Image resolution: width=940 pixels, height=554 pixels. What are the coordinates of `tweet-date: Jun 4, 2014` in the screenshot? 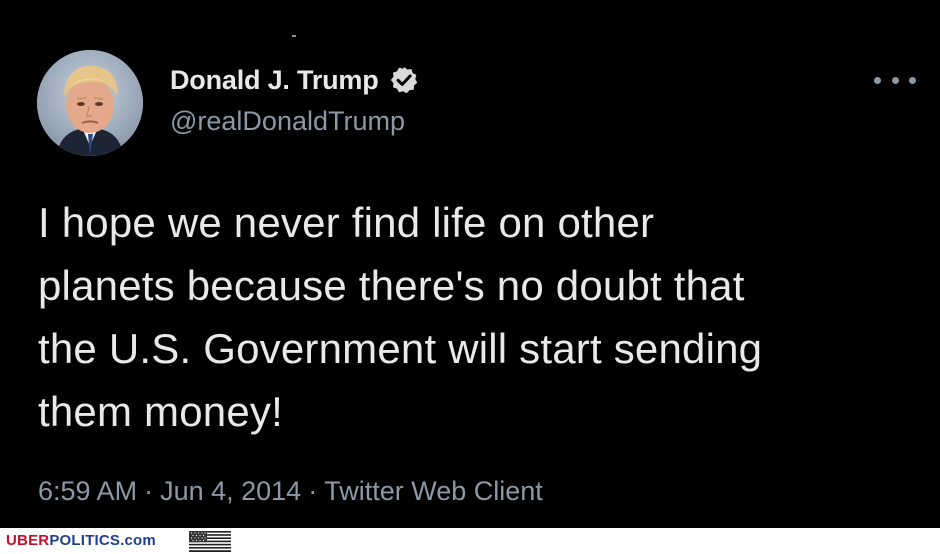 It's located at (230, 491).